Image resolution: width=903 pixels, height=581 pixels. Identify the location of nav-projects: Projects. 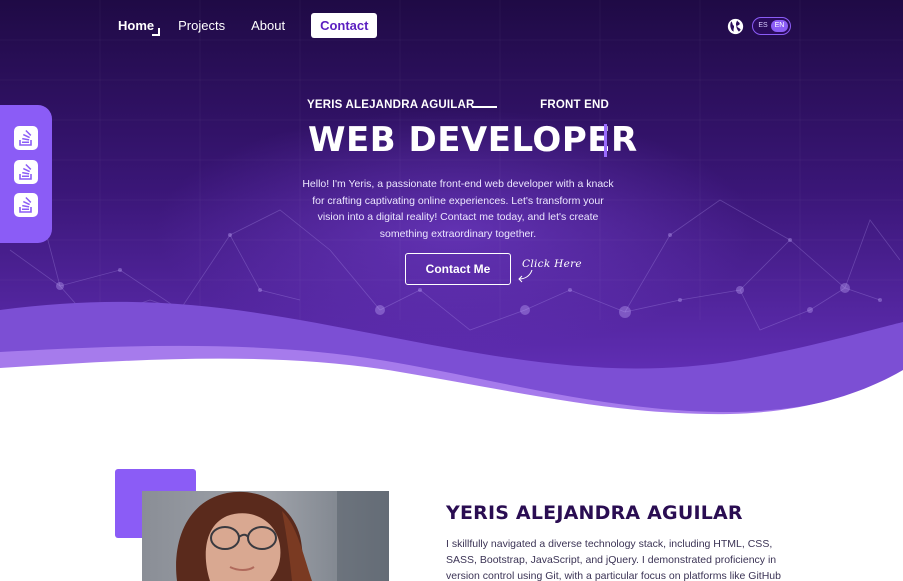
(201, 25).